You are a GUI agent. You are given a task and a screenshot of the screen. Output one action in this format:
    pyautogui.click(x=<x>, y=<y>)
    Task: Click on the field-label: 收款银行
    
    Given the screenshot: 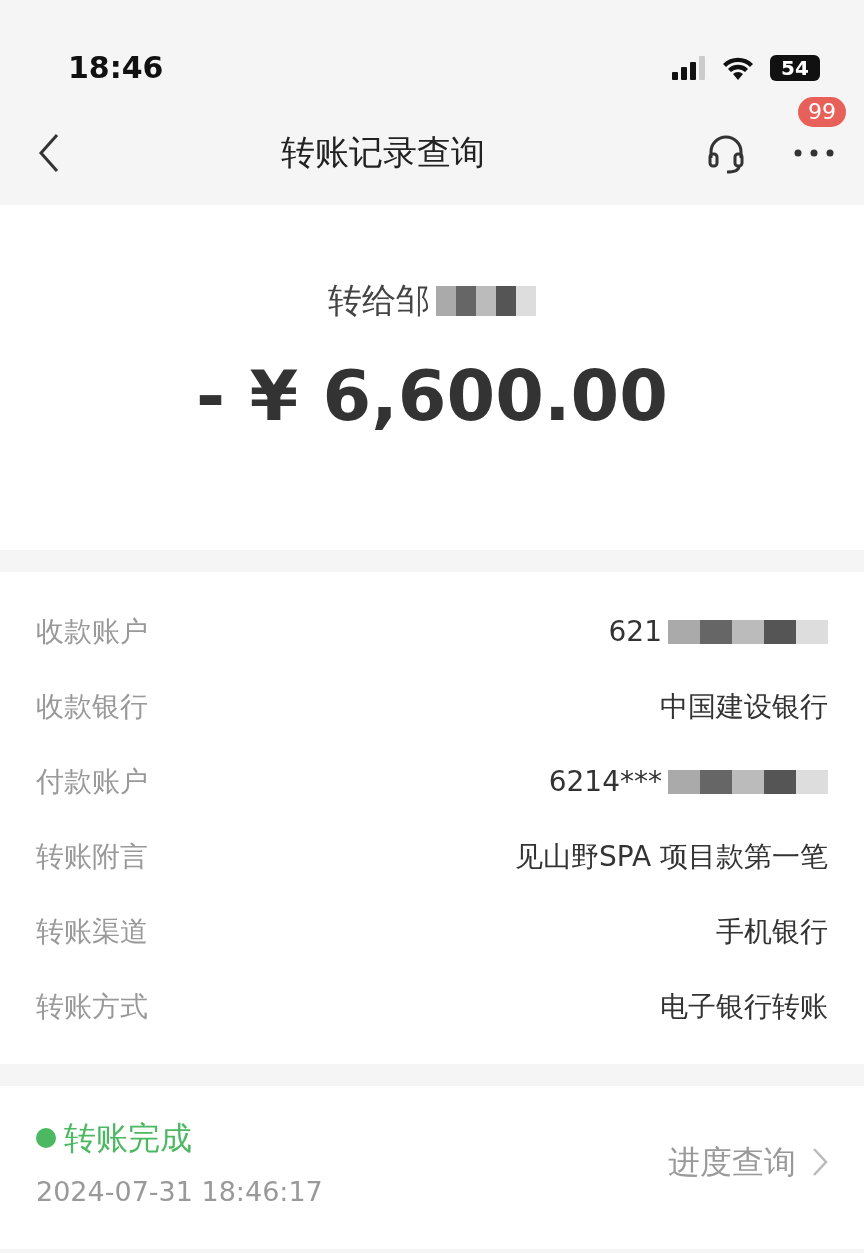 What is the action you would take?
    pyautogui.click(x=92, y=706)
    